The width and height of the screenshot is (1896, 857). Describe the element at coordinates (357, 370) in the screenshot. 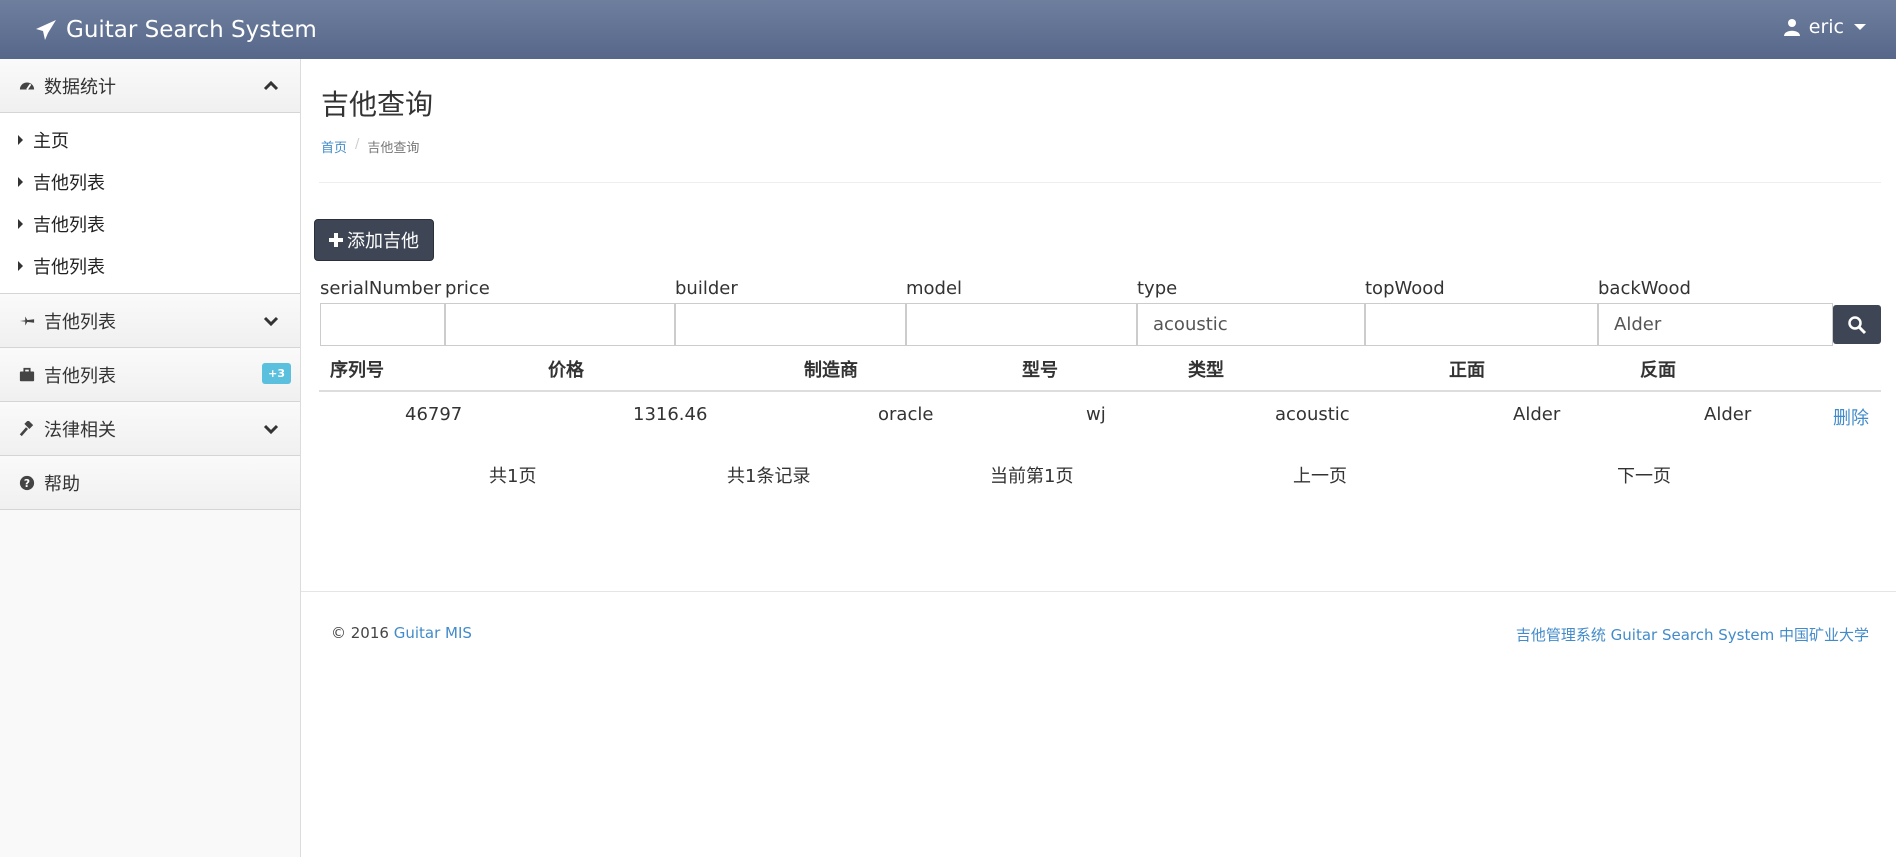

I see `column-header: 序列号` at that location.